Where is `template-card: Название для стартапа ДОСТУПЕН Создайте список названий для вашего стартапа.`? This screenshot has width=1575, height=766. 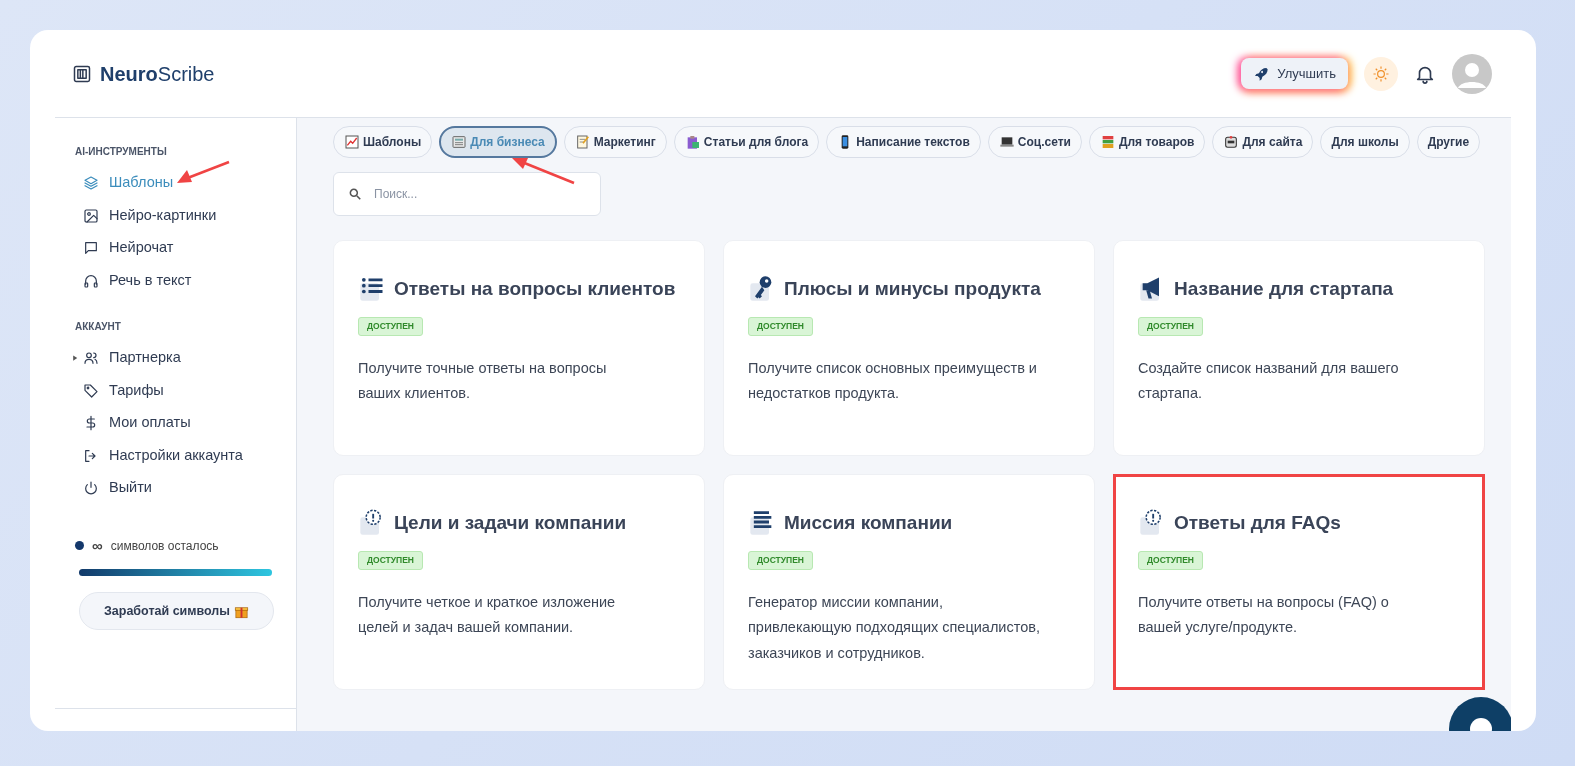
template-card: Название для стартапа ДОСТУПЕН Создайте список названий для вашего стартапа. is located at coordinates (1299, 348).